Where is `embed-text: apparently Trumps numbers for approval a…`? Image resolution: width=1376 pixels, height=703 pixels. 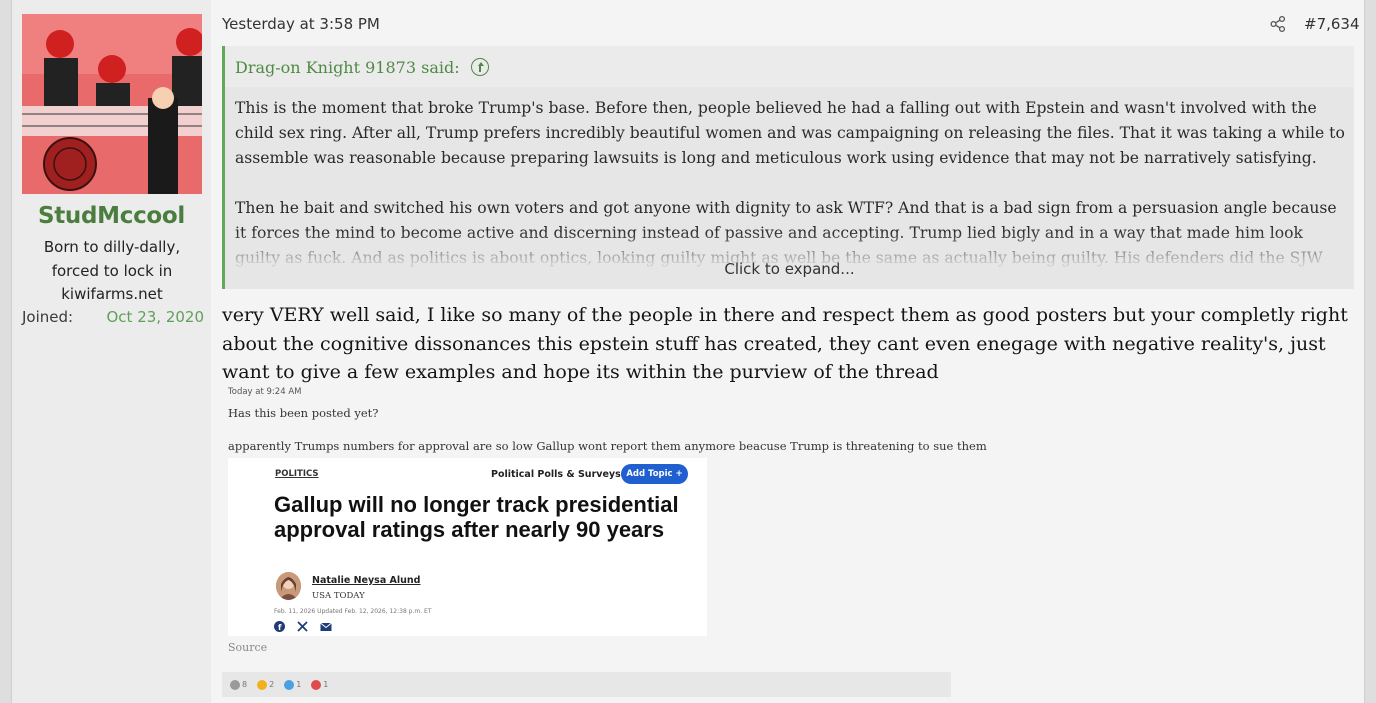
embed-text: apparently Trumps numbers for approval a… is located at coordinates (607, 446).